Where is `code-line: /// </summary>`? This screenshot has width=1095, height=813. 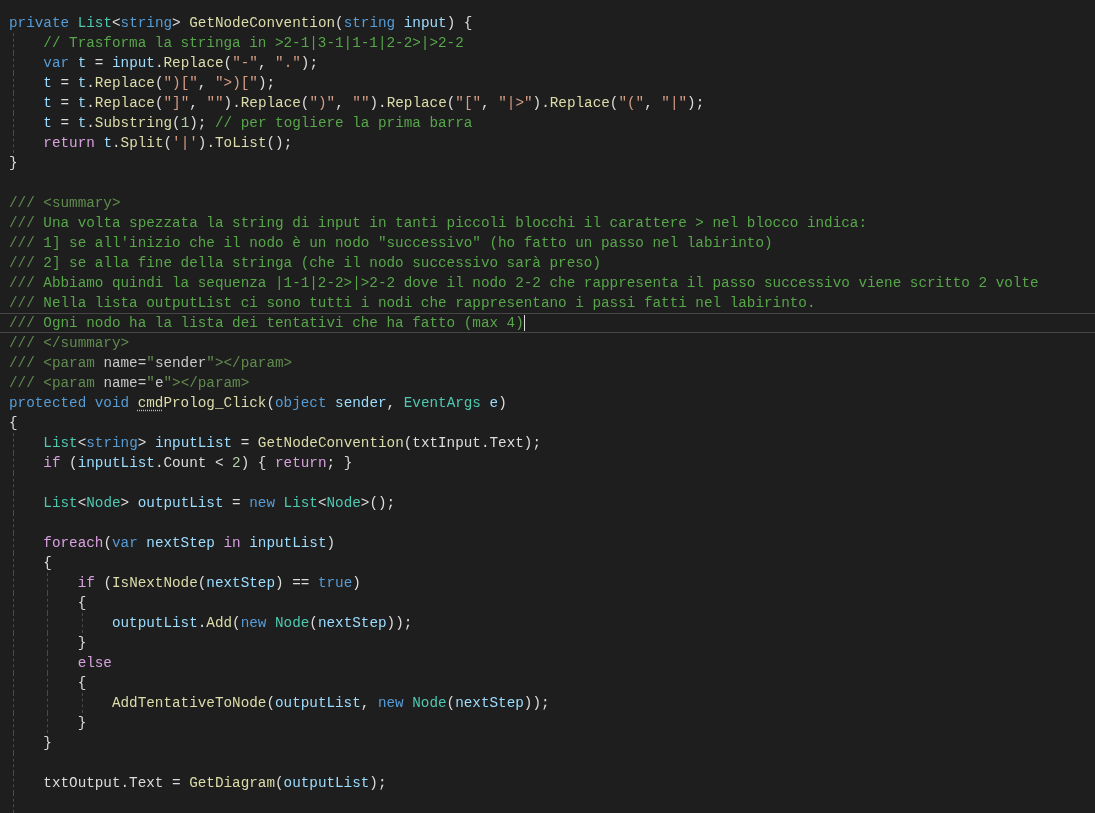
code-line: /// </summary> is located at coordinates (69, 343).